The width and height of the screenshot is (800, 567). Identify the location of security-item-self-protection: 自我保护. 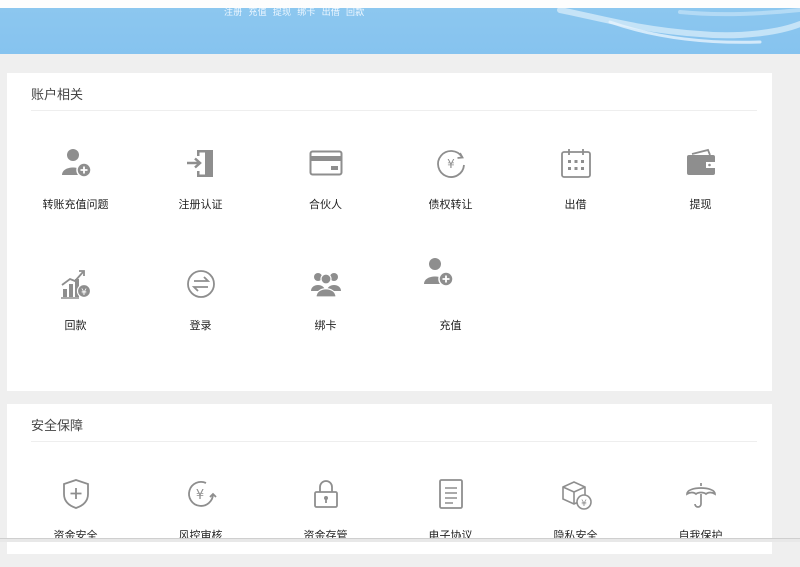
(700, 522).